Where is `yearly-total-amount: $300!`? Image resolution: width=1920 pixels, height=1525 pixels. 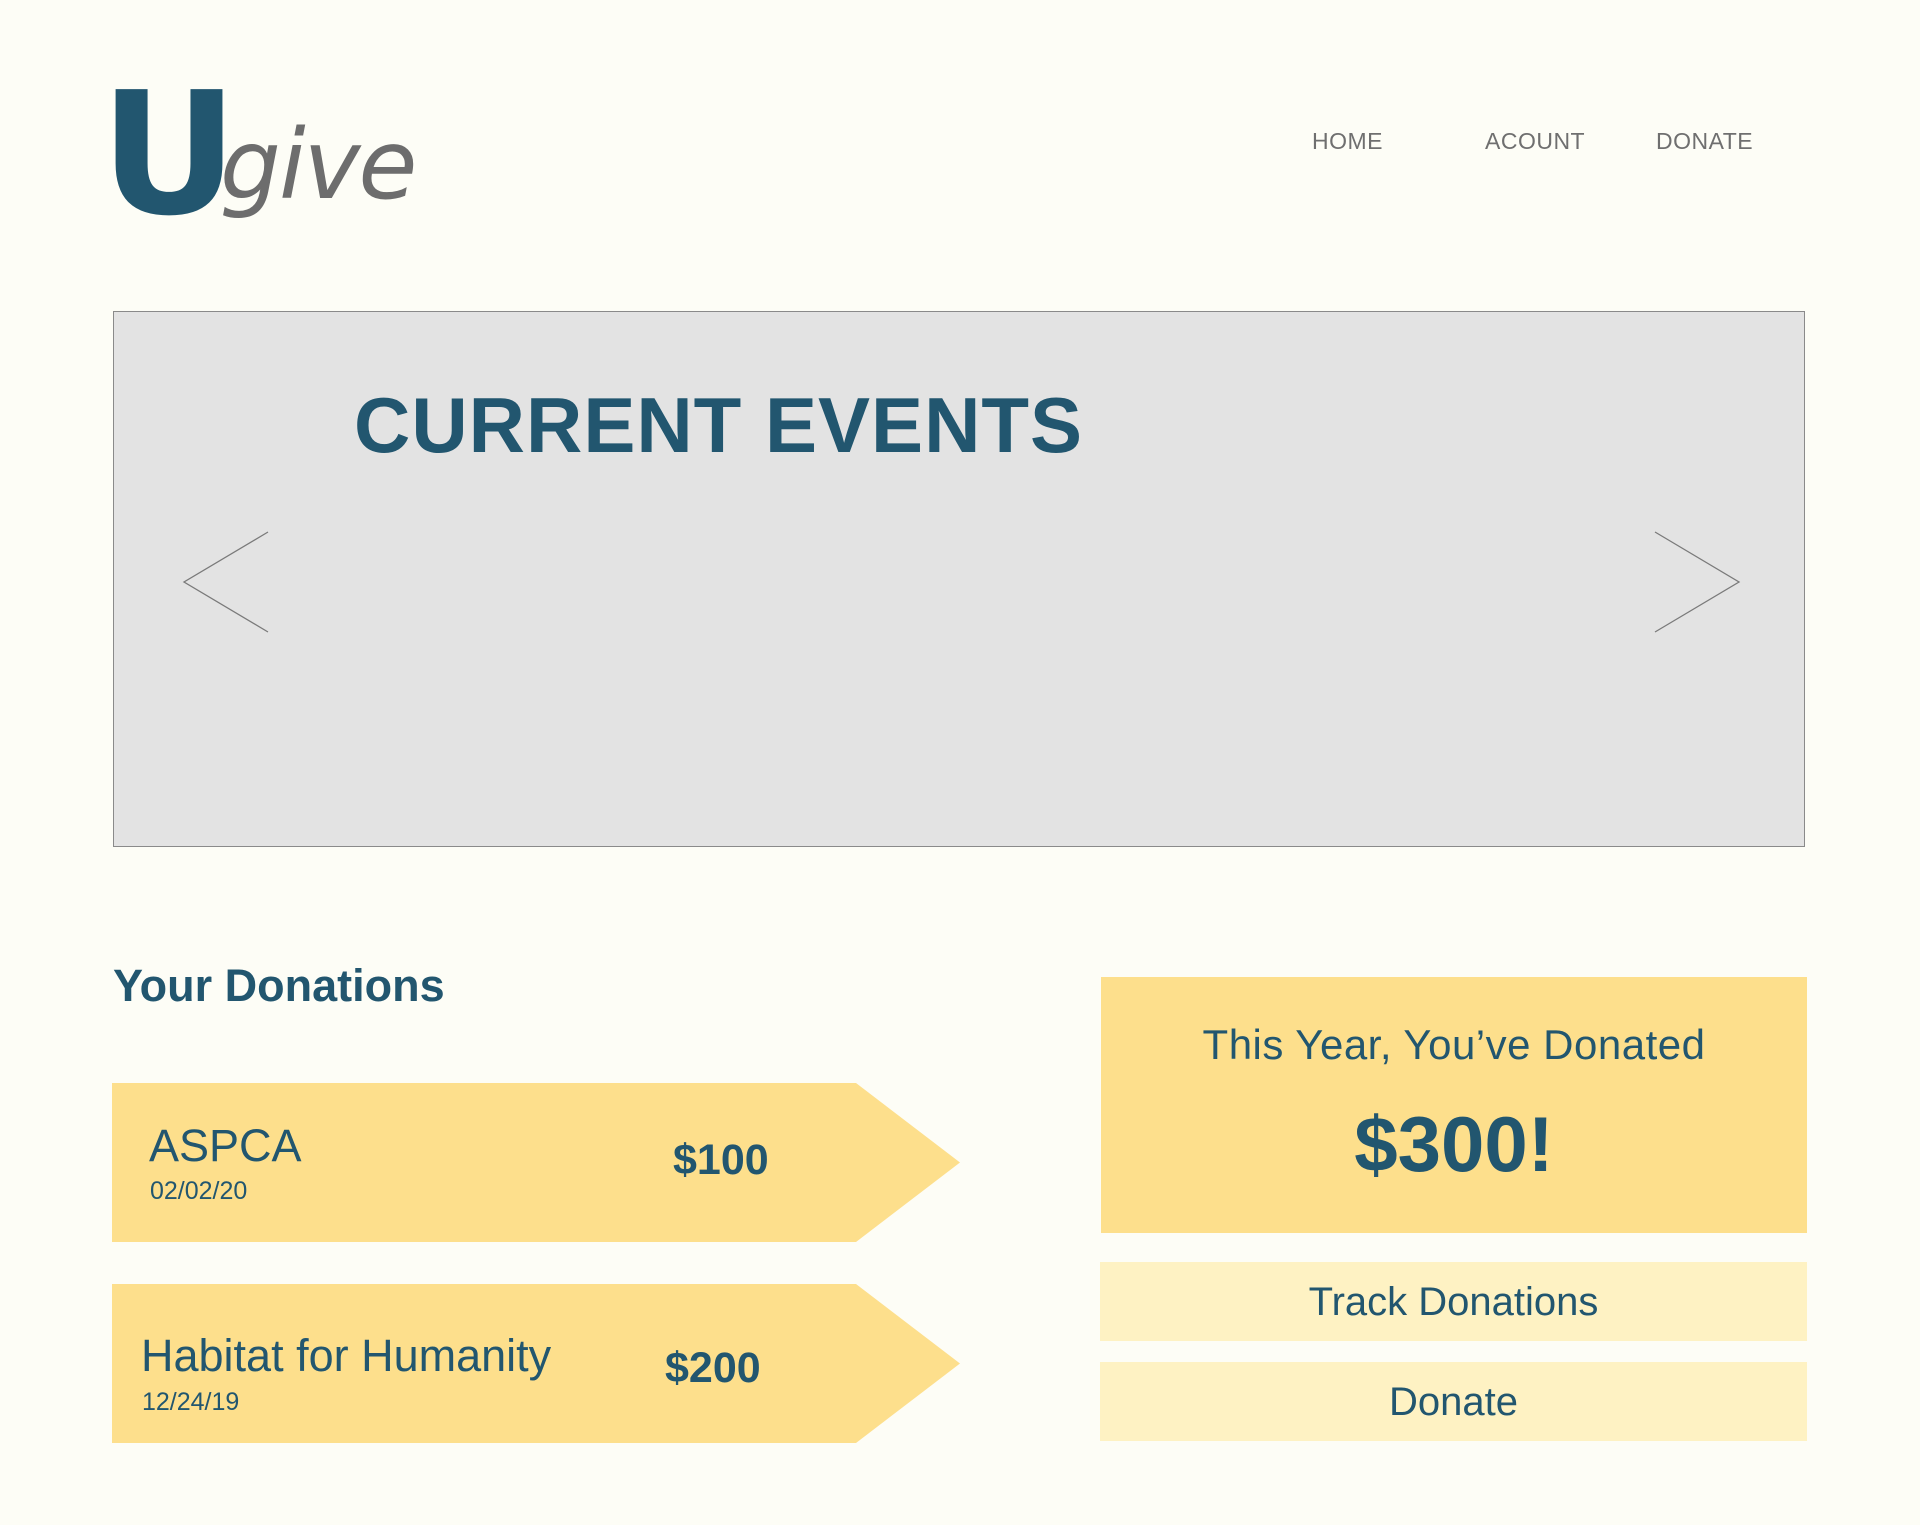
yearly-total-amount: $300! is located at coordinates (1454, 1144).